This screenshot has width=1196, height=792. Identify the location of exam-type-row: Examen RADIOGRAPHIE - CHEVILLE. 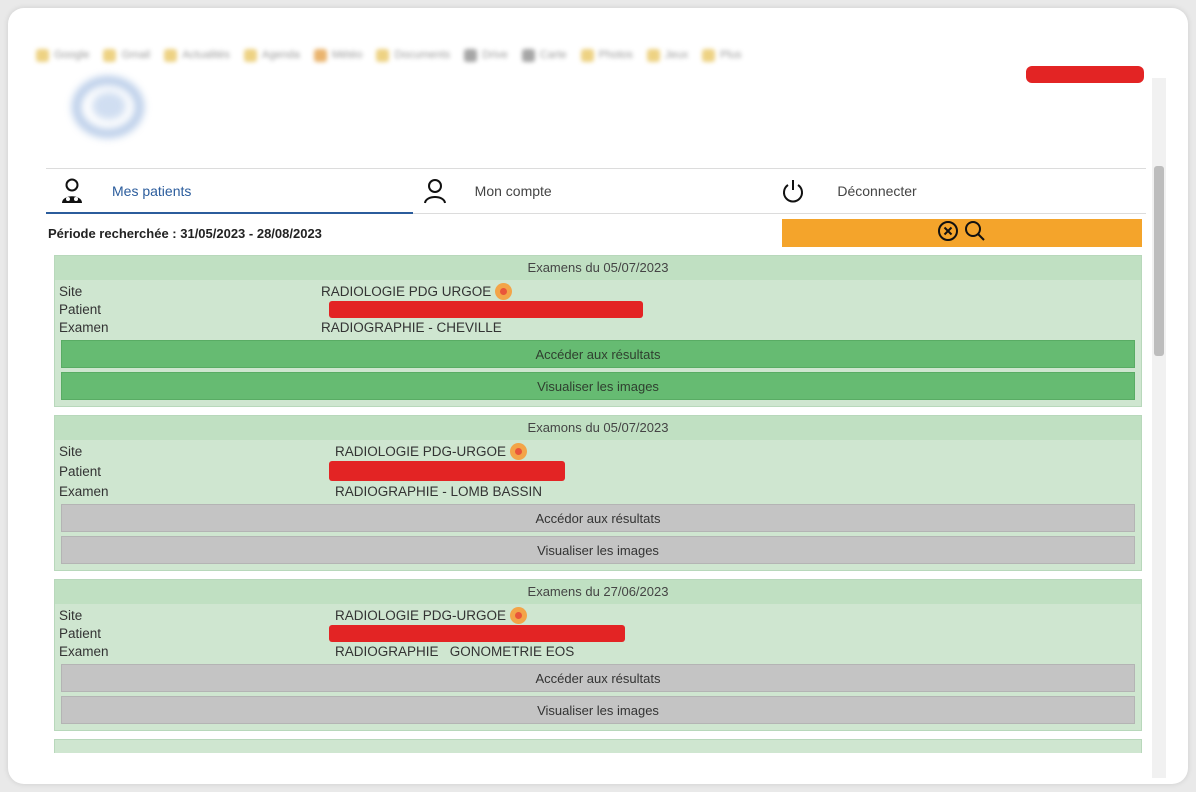
(598, 327).